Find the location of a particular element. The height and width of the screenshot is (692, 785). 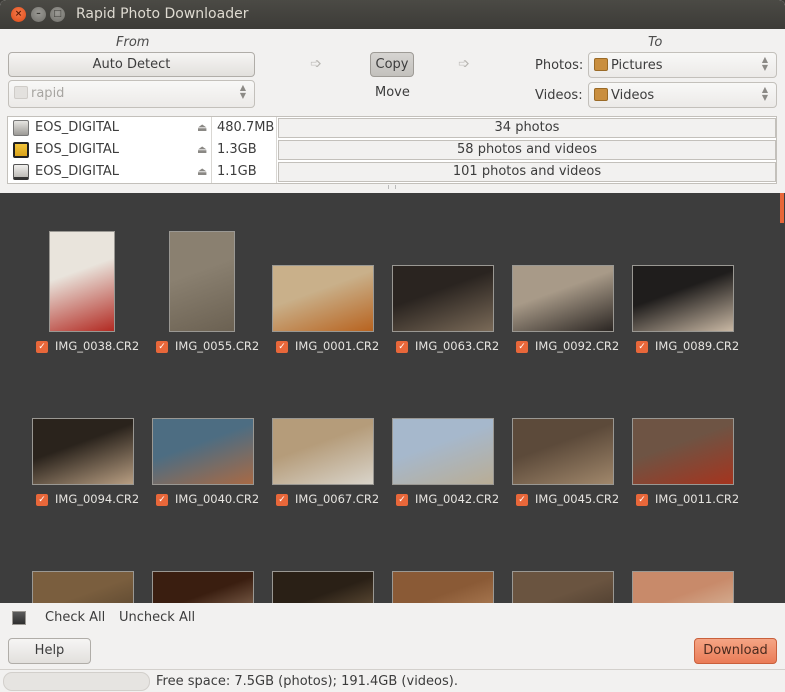

thumbnail-item: ✓ IMG_0038.CR2 is located at coordinates (85, 296).